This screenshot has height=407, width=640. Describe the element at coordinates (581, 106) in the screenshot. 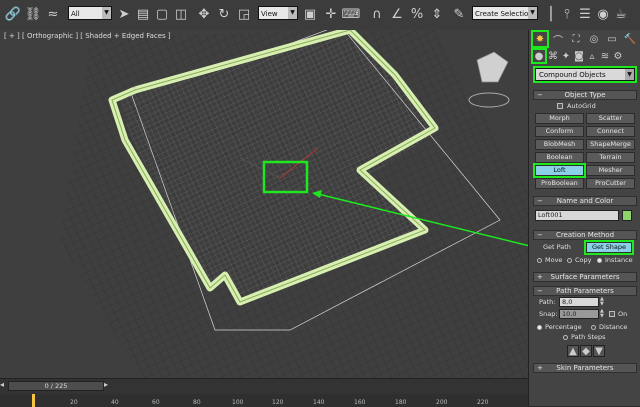

I see `autogrid-label: AutoGrid` at that location.